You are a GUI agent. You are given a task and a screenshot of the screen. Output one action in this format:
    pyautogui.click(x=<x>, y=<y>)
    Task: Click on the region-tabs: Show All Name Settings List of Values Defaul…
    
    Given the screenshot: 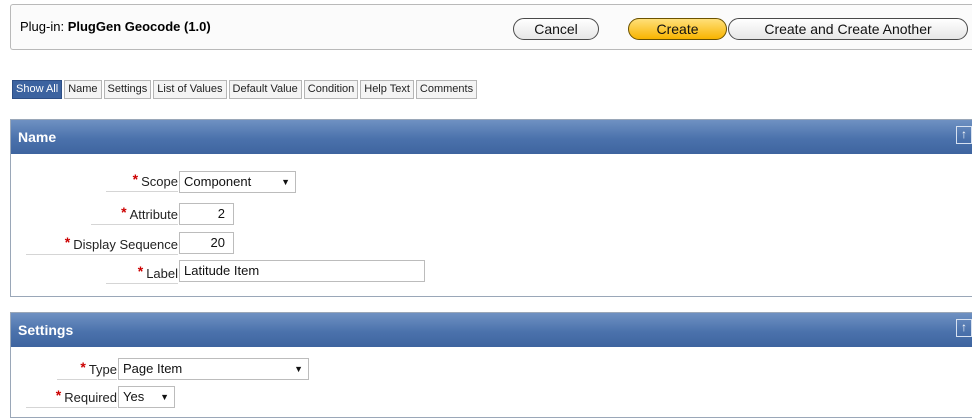 What is the action you would take?
    pyautogui.click(x=245, y=89)
    